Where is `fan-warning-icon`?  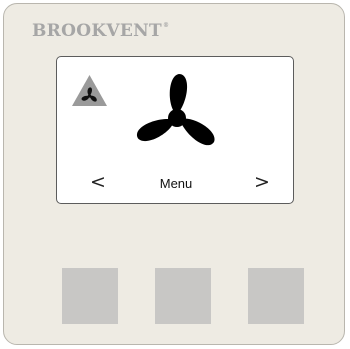 fan-warning-icon is located at coordinates (89, 90).